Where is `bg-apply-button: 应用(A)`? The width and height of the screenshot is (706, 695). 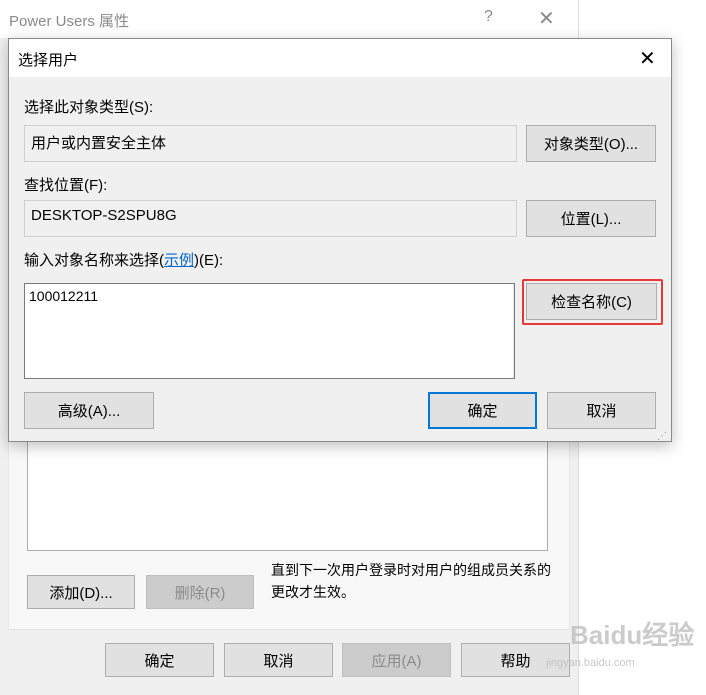 bg-apply-button: 应用(A) is located at coordinates (396, 660).